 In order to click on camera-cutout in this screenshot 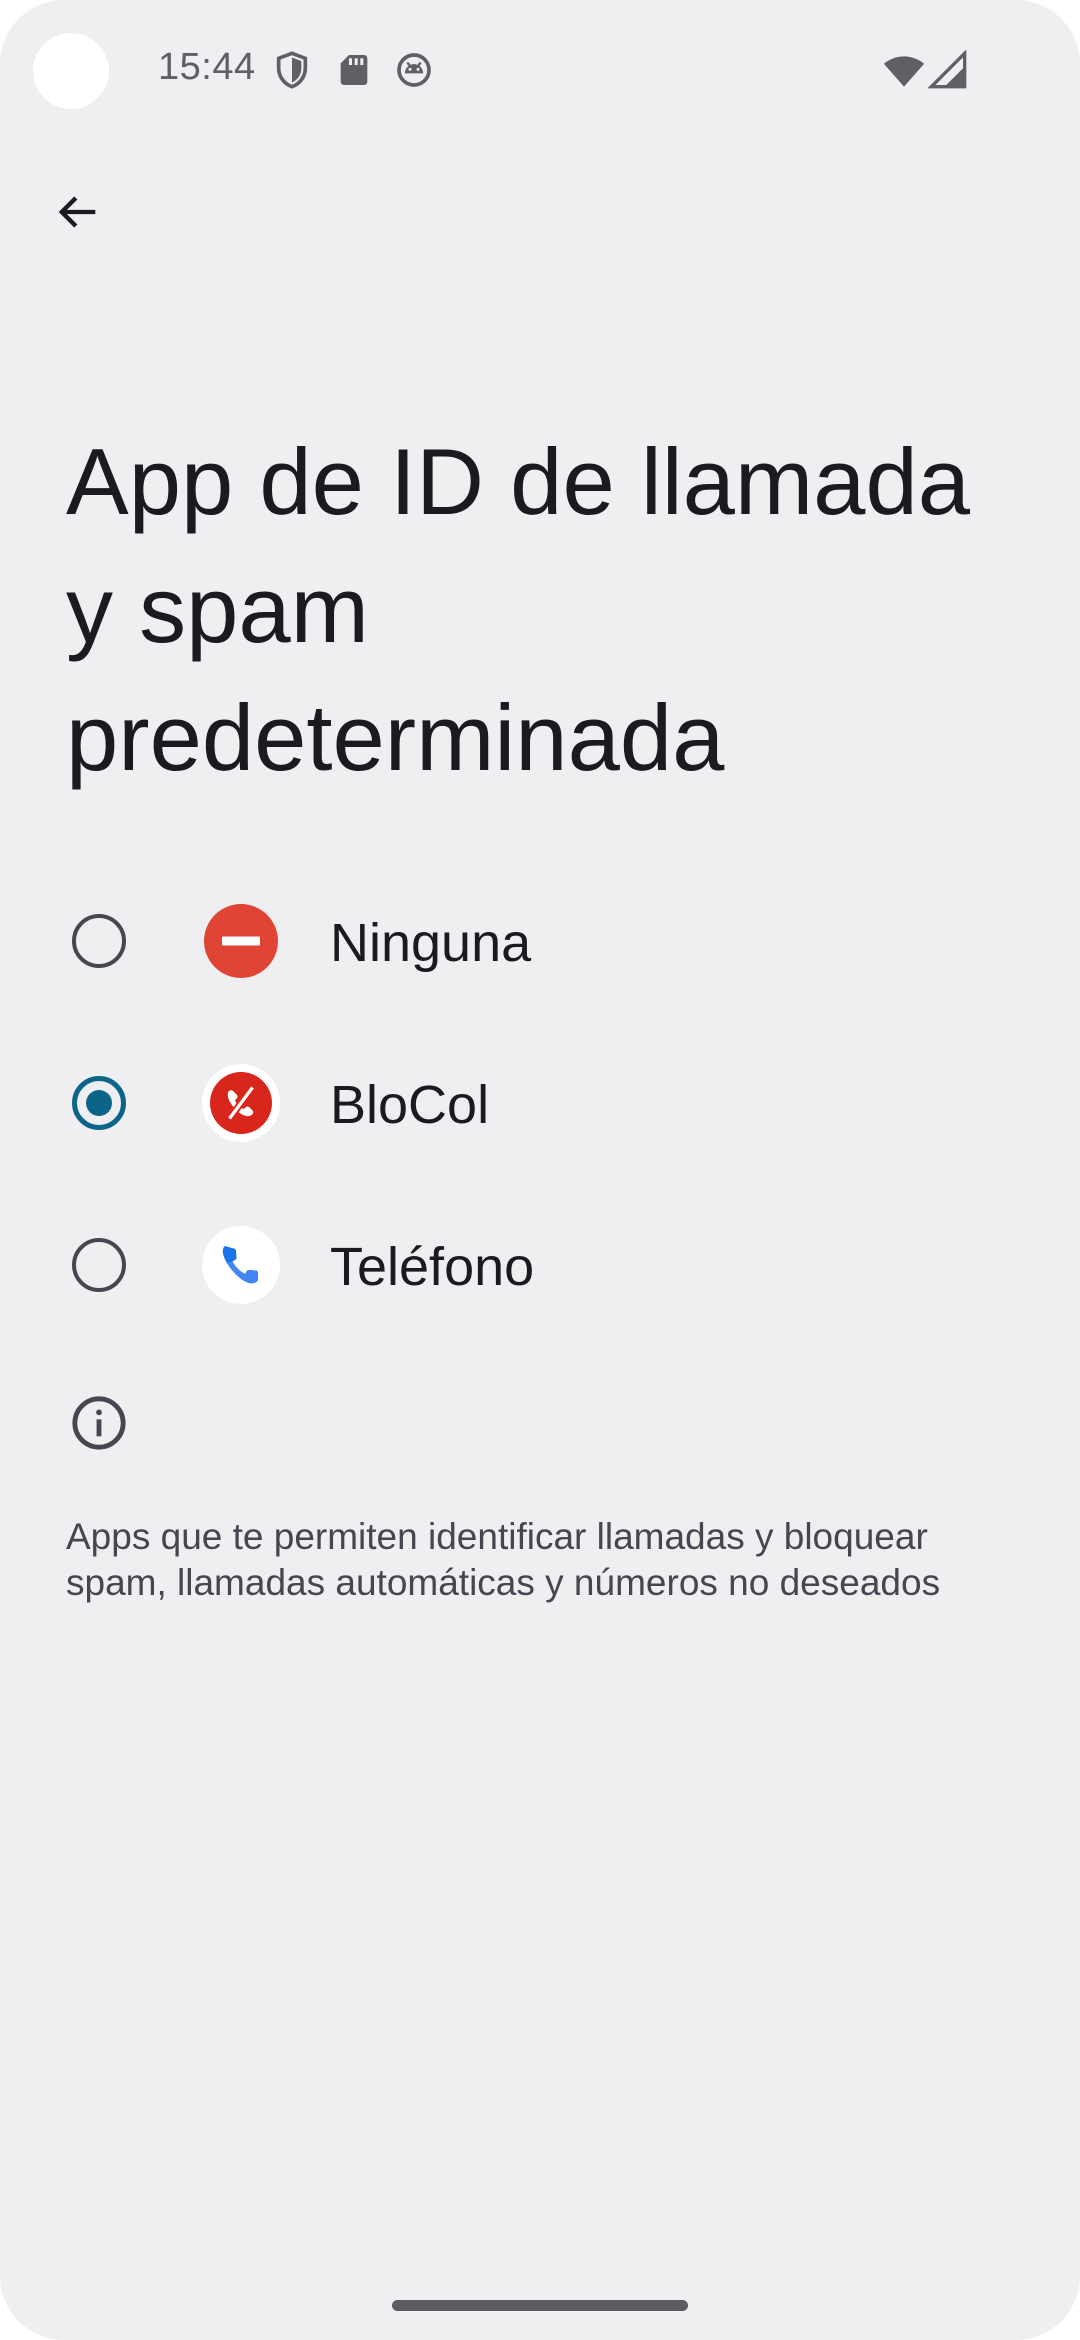, I will do `click(71, 71)`.